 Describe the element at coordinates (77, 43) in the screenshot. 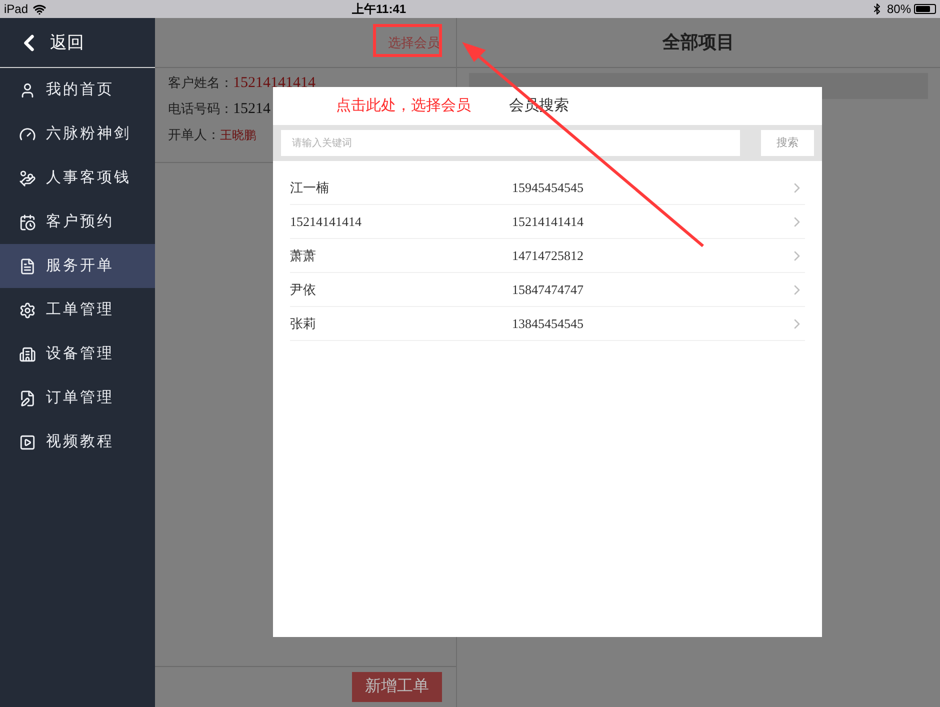

I see `back-button: 返回` at that location.